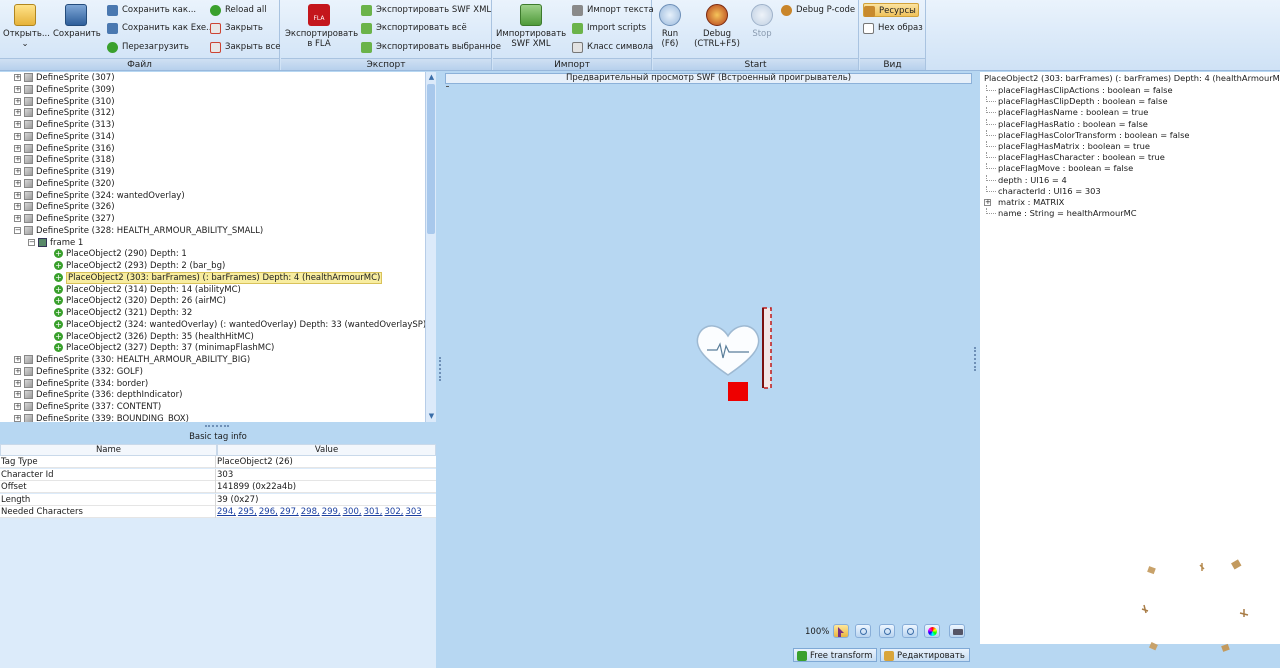  I want to click on tree-item-sprite: + DefineSprite (319), so click(64, 172).